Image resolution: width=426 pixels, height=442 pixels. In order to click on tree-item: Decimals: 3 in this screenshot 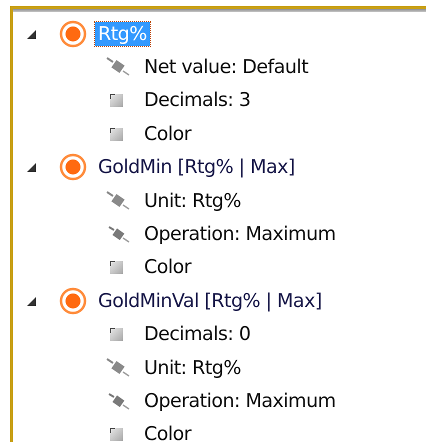, I will do `click(197, 100)`.